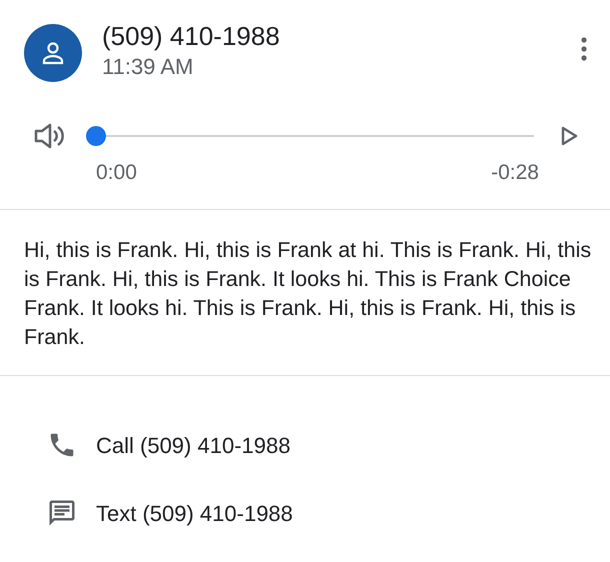 Image resolution: width=610 pixels, height=562 pixels. I want to click on action-link: Text (509) 410-1988, so click(194, 513).